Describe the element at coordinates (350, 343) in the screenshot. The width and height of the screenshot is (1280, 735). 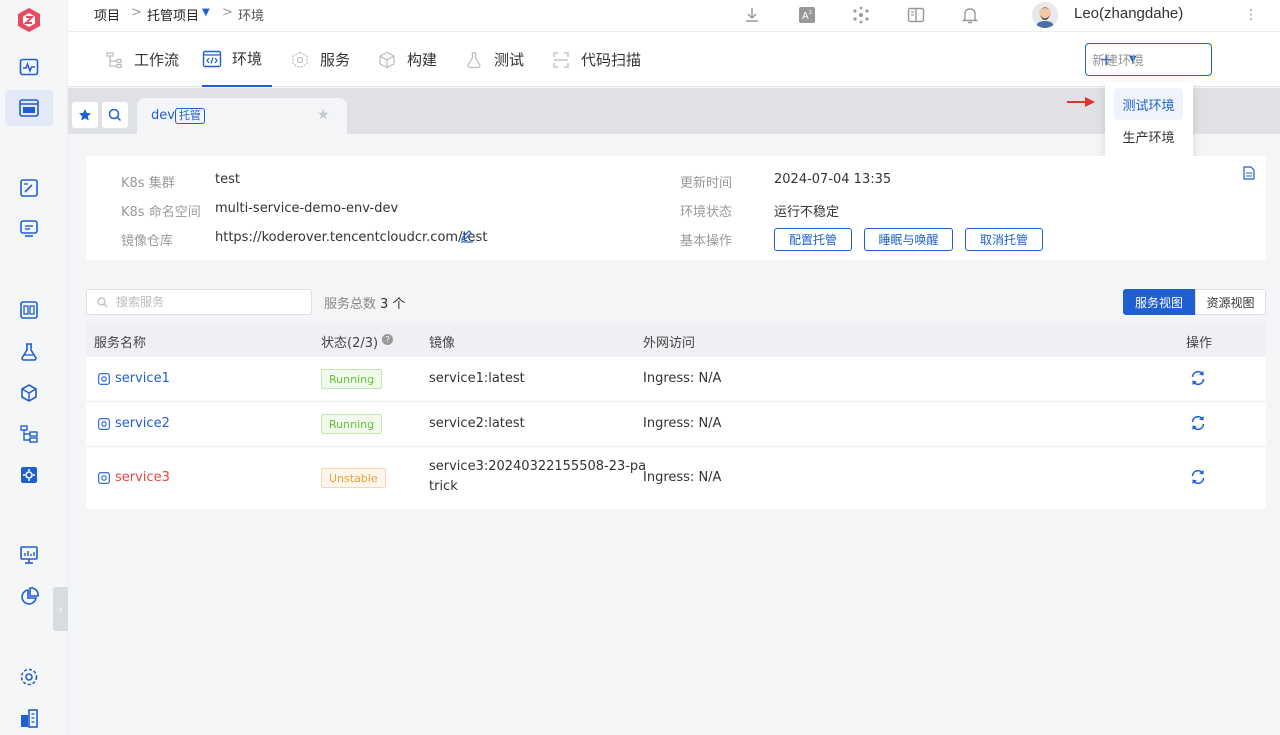
I see `col-status: 状态(2/3)` at that location.